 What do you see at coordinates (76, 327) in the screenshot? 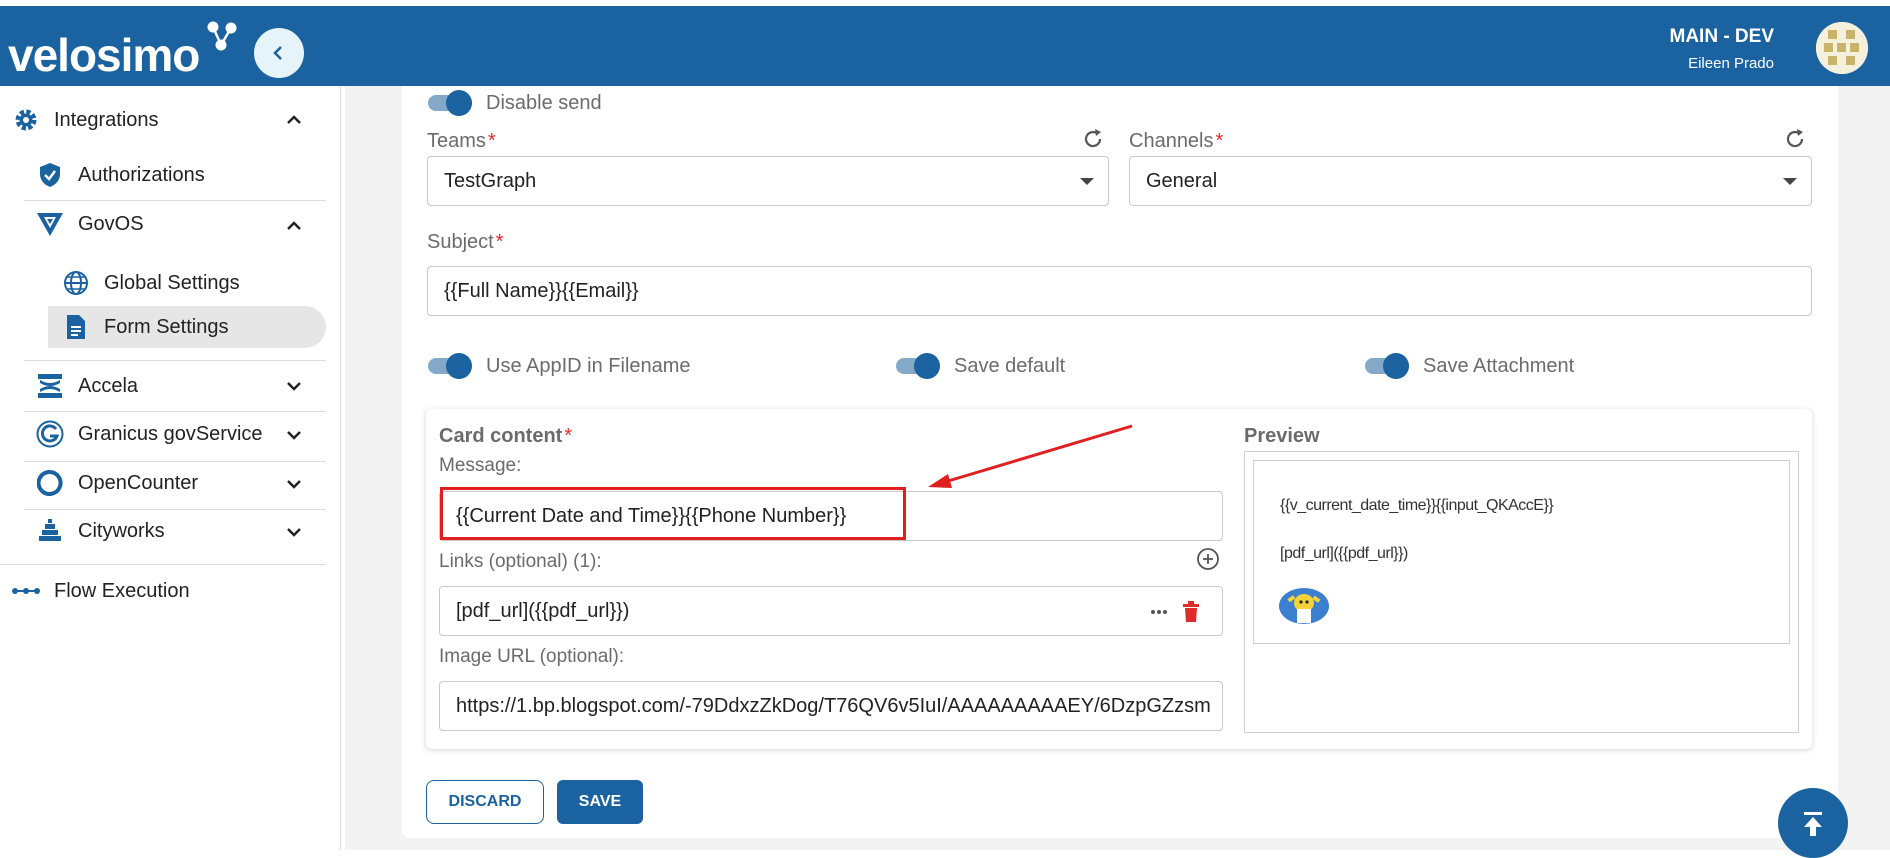
I see `document-icon` at bounding box center [76, 327].